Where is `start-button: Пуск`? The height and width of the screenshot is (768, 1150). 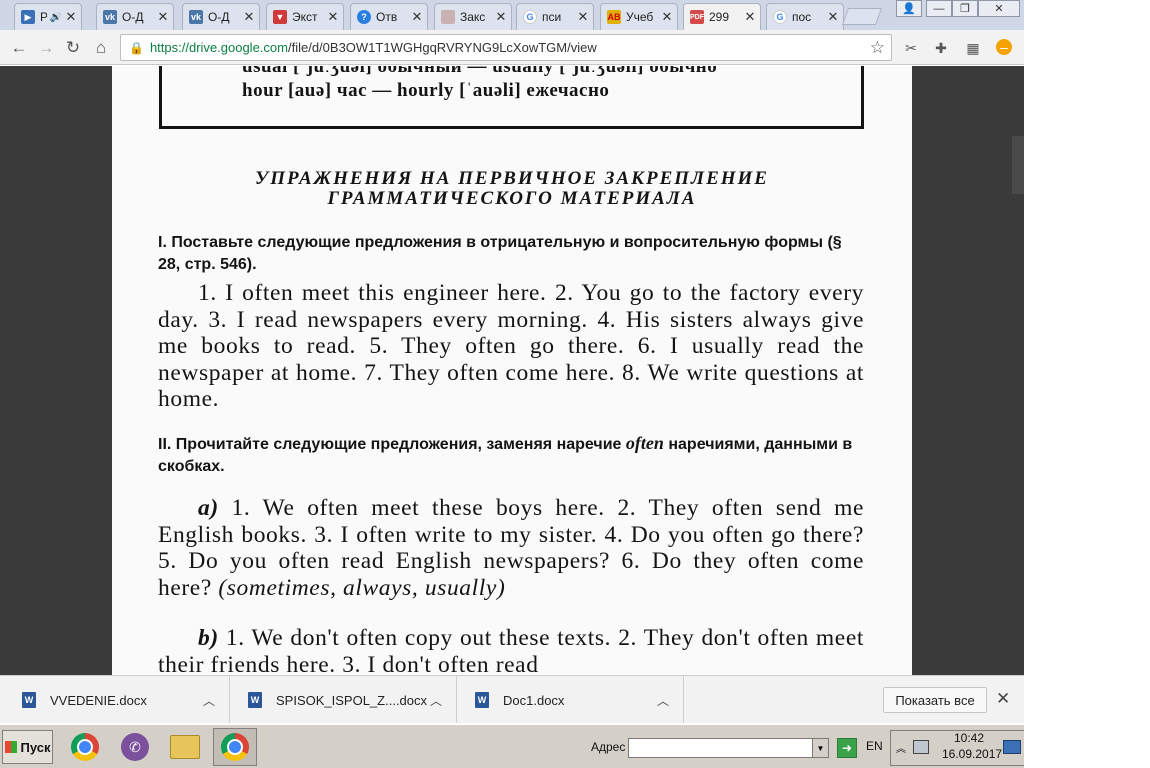 start-button: Пуск is located at coordinates (27, 747).